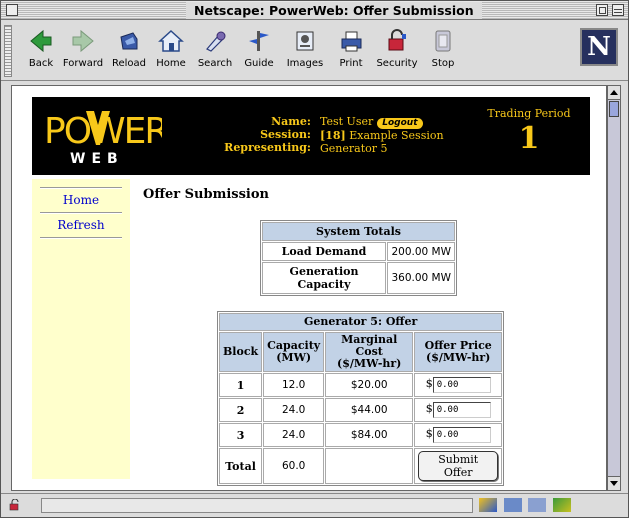  Describe the element at coordinates (443, 63) in the screenshot. I see `stop-label: Stop` at that location.